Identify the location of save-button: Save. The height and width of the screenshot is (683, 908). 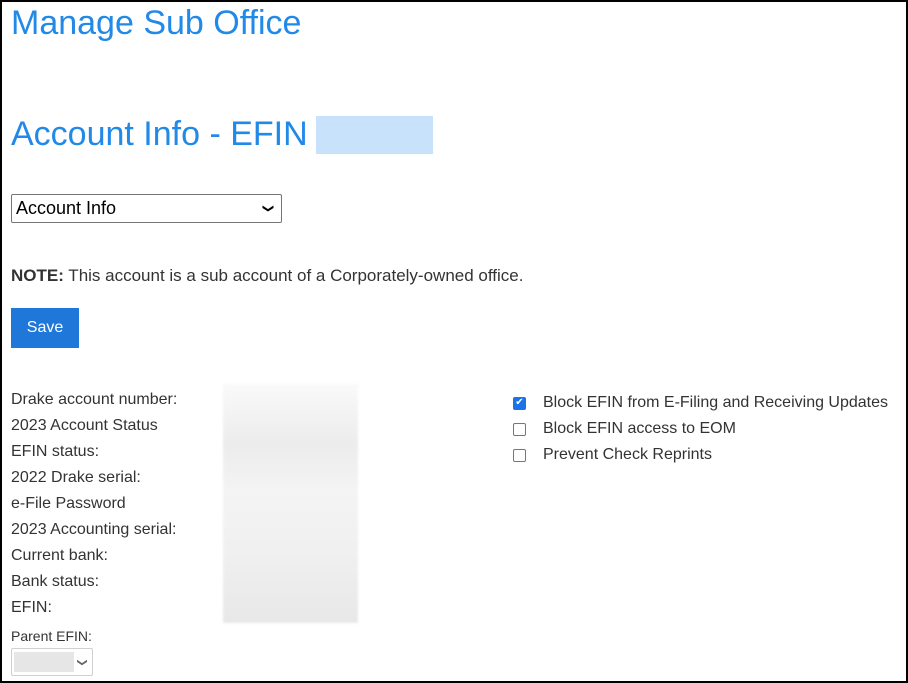
(45, 328).